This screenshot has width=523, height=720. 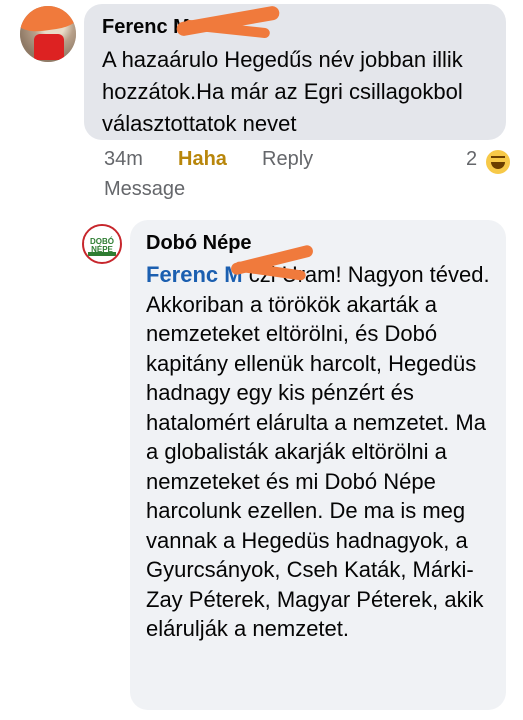 What do you see at coordinates (498, 162) in the screenshot?
I see `haha-emoji-icon` at bounding box center [498, 162].